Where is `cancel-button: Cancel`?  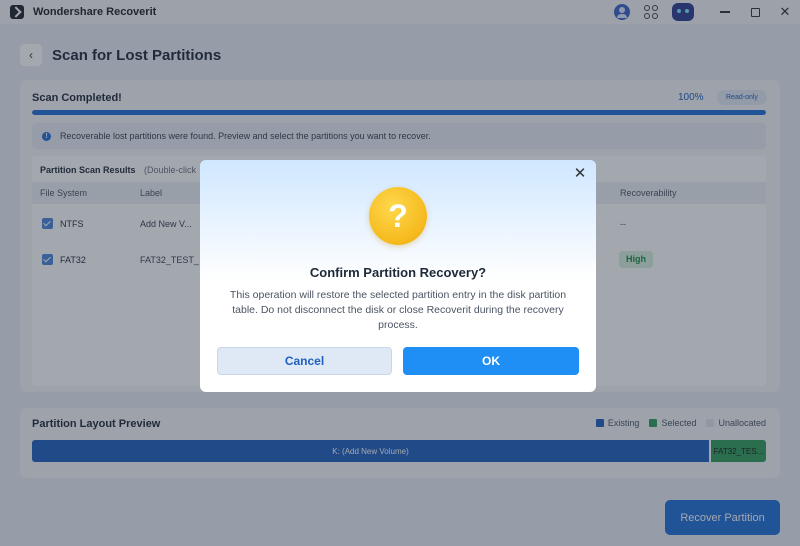 cancel-button: Cancel is located at coordinates (304, 361).